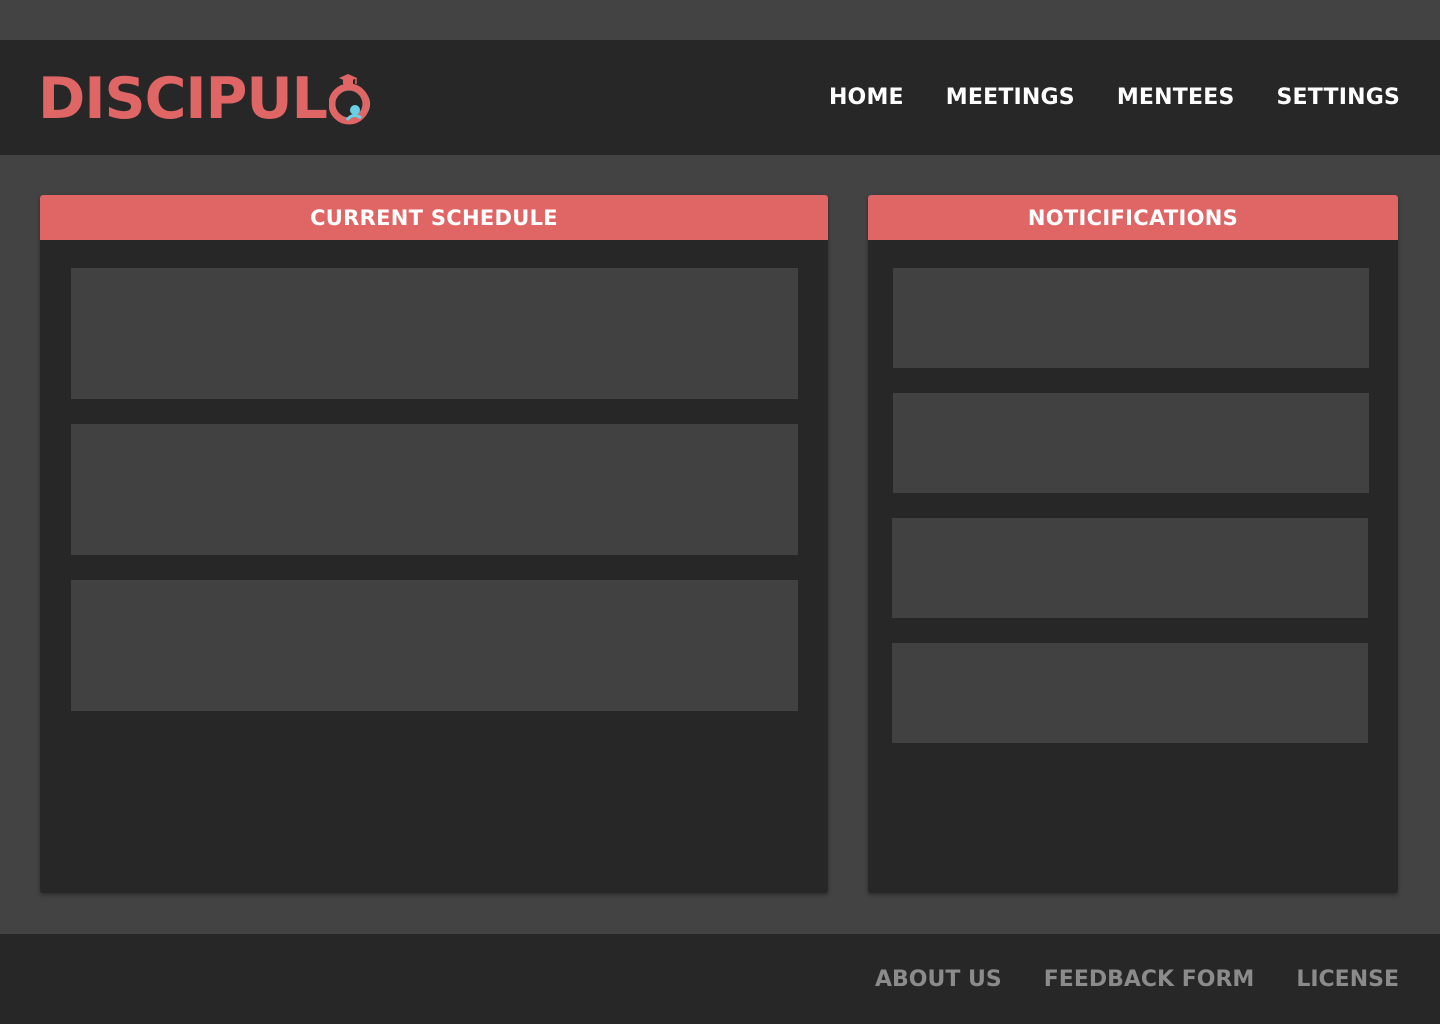 The height and width of the screenshot is (1024, 1440). I want to click on nav-meetings: MEETINGS, so click(1010, 97).